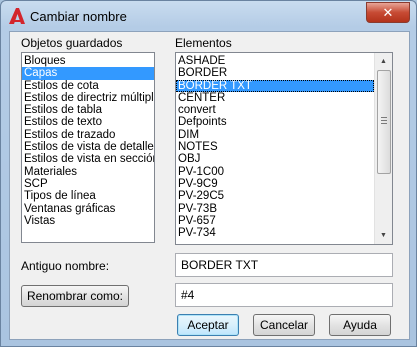 The image size is (417, 347). Describe the element at coordinates (88, 172) in the screenshot. I see `list-item: Materiales` at that location.